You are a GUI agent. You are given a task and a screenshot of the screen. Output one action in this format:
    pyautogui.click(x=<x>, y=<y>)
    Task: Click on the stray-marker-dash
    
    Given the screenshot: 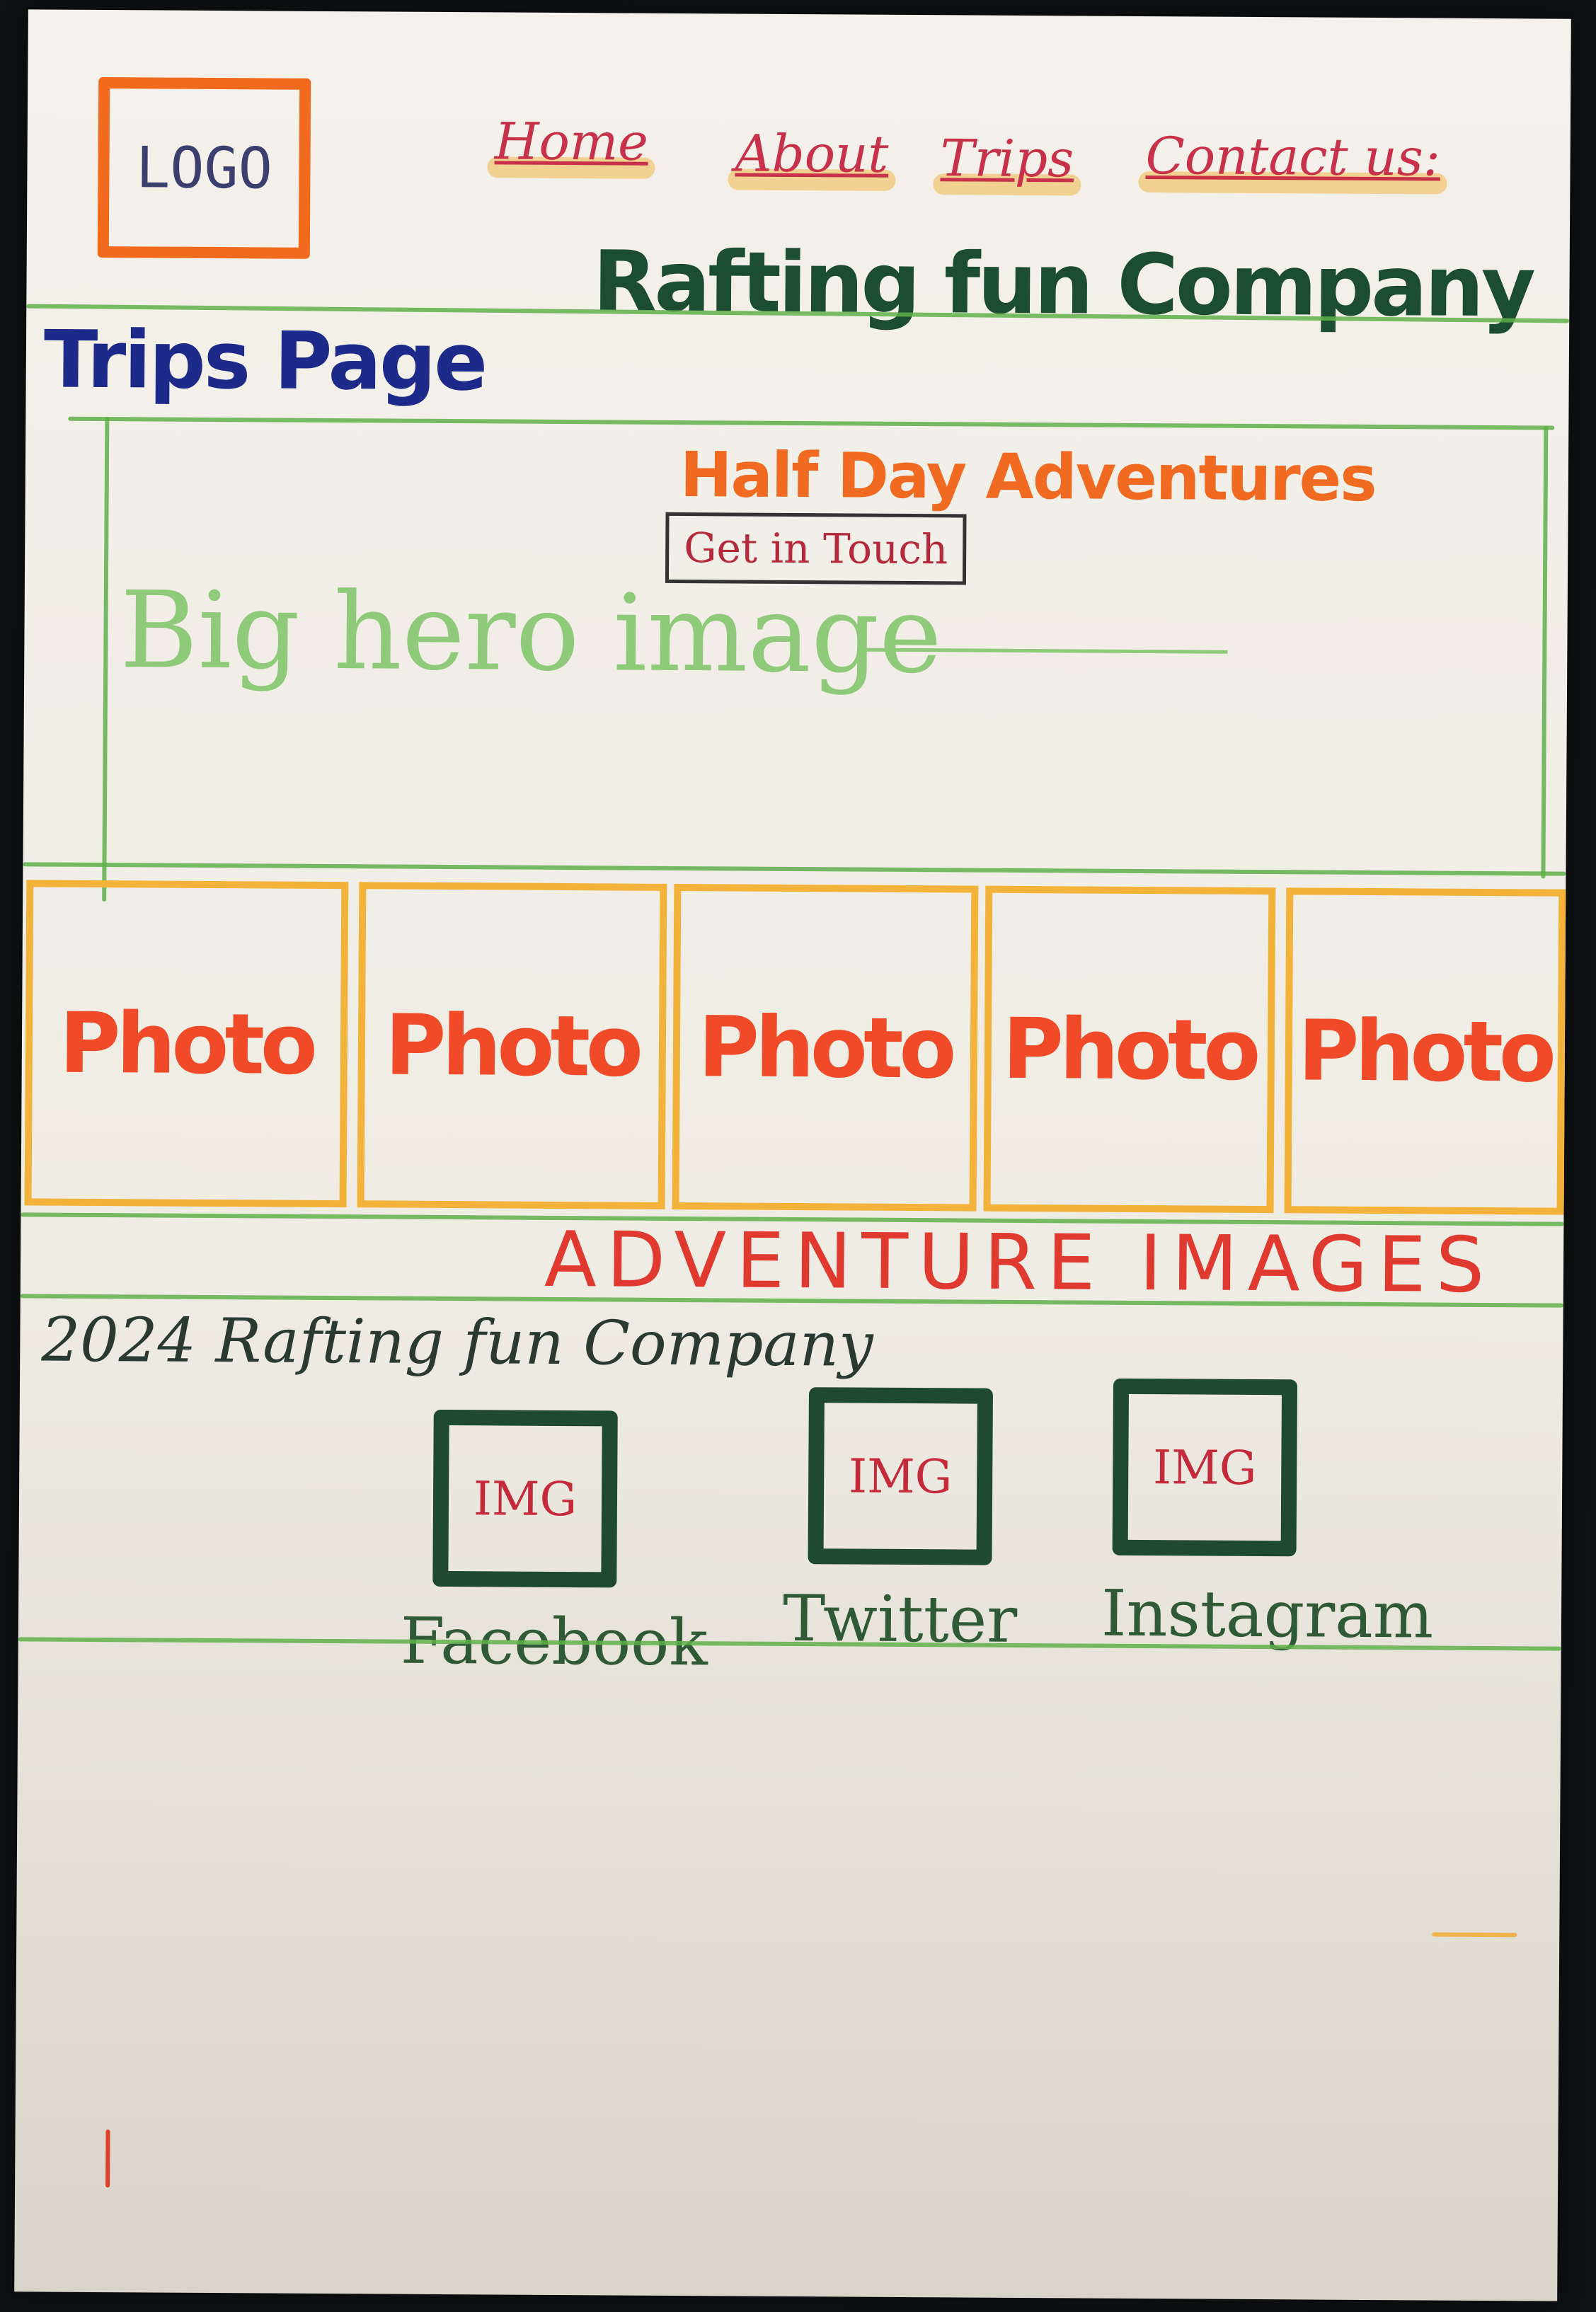 What is the action you would take?
    pyautogui.click(x=1474, y=1935)
    